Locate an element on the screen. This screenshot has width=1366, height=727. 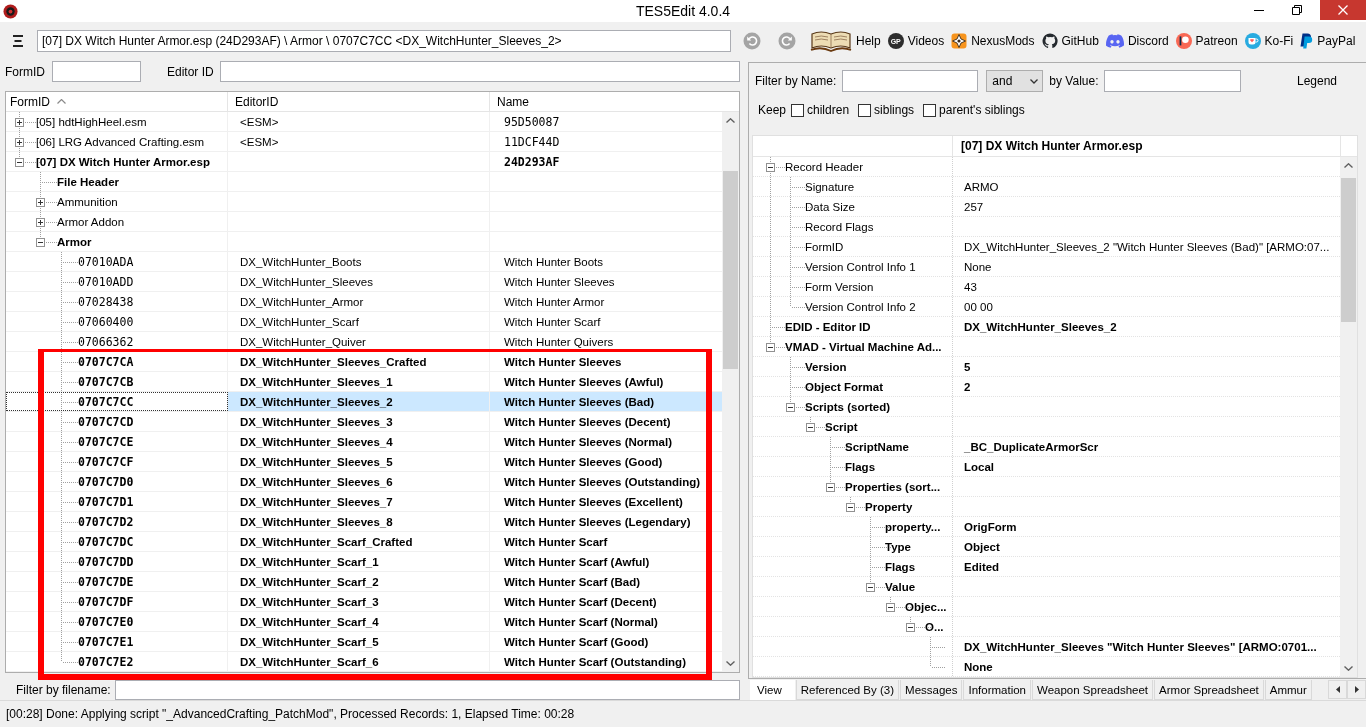
form-id: 0707C7DD is located at coordinates (106, 561).